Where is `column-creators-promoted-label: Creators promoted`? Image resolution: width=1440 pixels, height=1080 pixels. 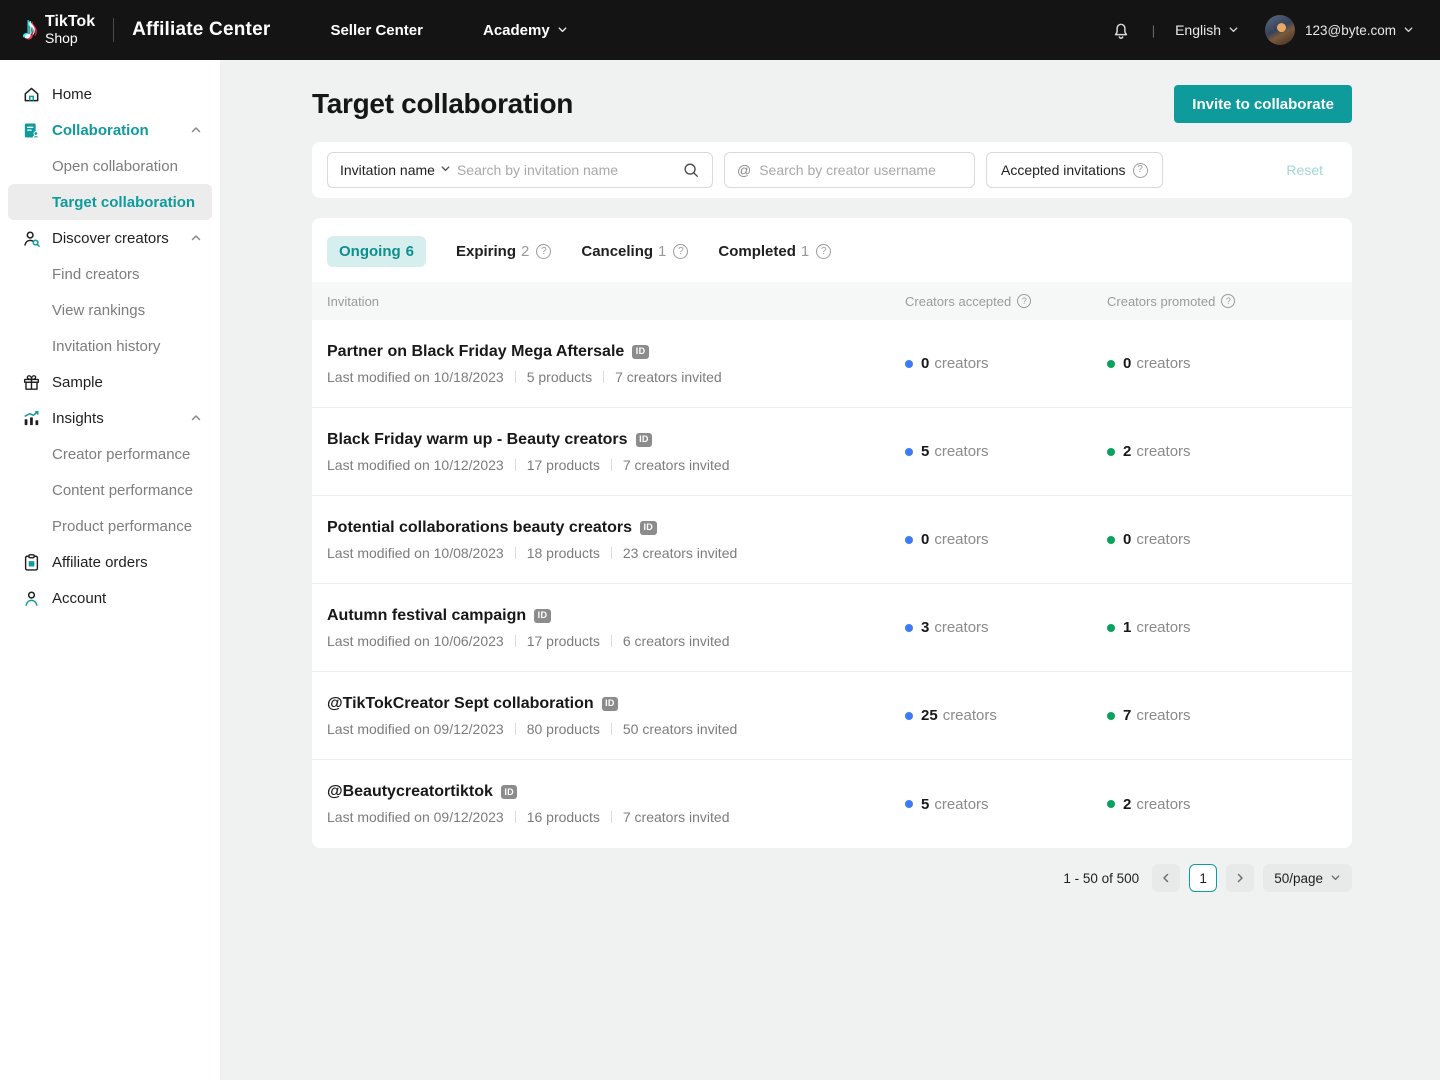 column-creators-promoted-label: Creators promoted is located at coordinates (1161, 301).